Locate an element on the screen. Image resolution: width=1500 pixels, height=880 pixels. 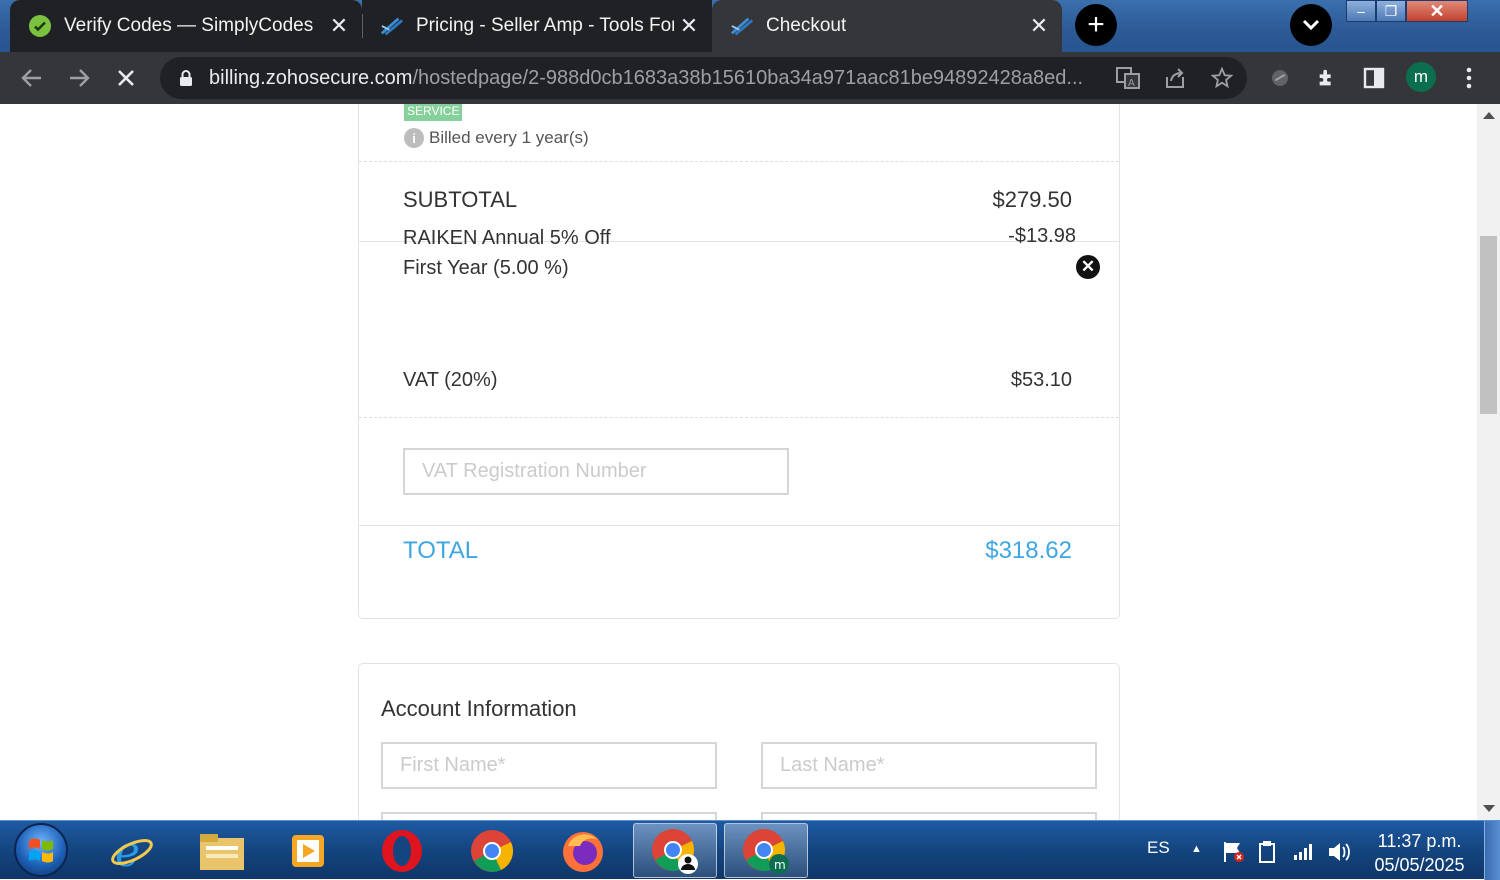
discount-value: -$13.98 is located at coordinates (1042, 236).